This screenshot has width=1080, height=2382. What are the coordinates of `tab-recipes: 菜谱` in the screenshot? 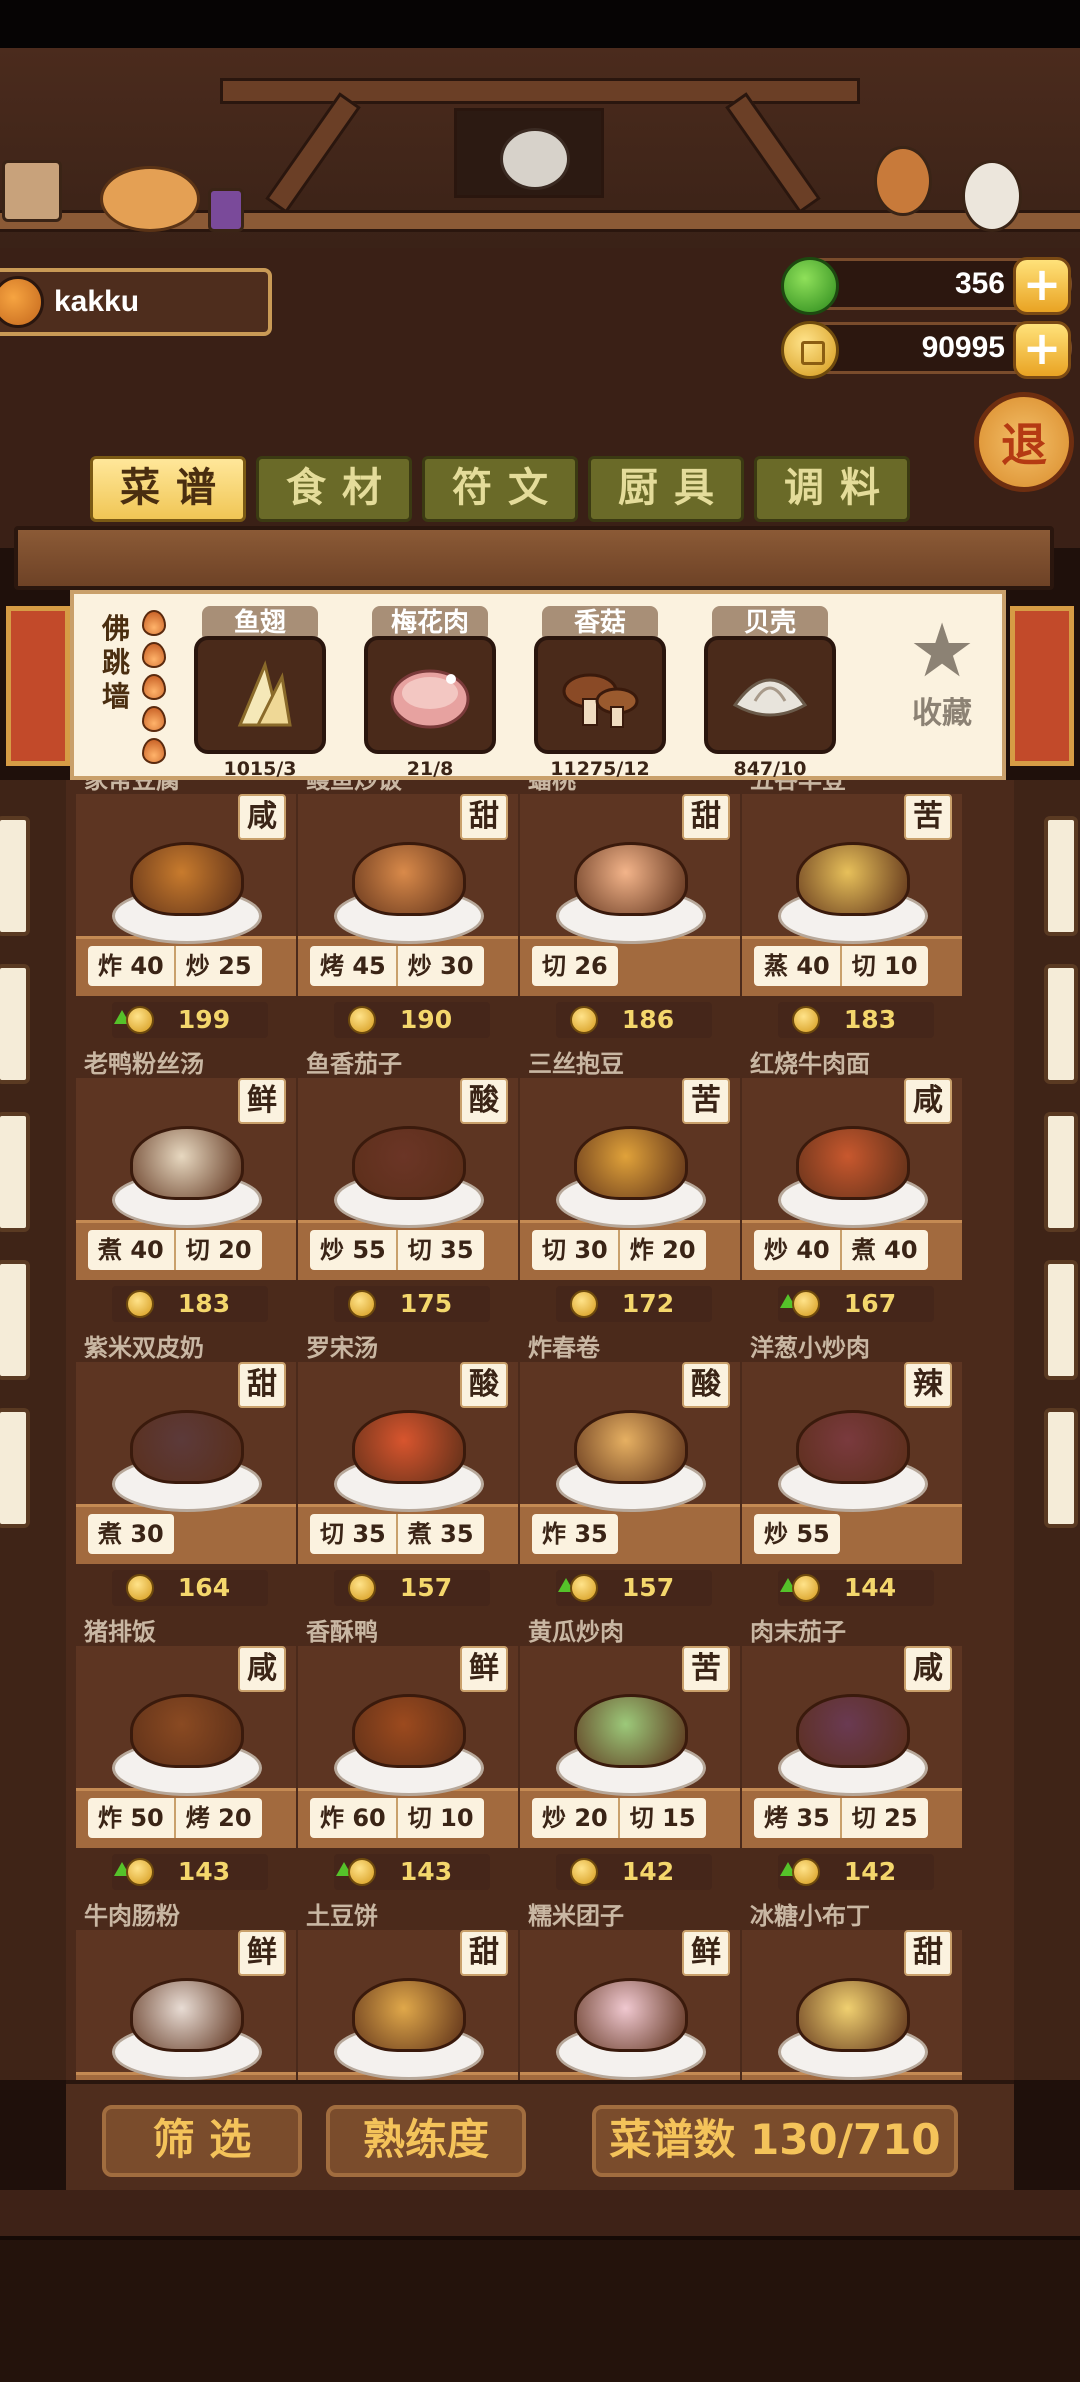 It's located at (168, 489).